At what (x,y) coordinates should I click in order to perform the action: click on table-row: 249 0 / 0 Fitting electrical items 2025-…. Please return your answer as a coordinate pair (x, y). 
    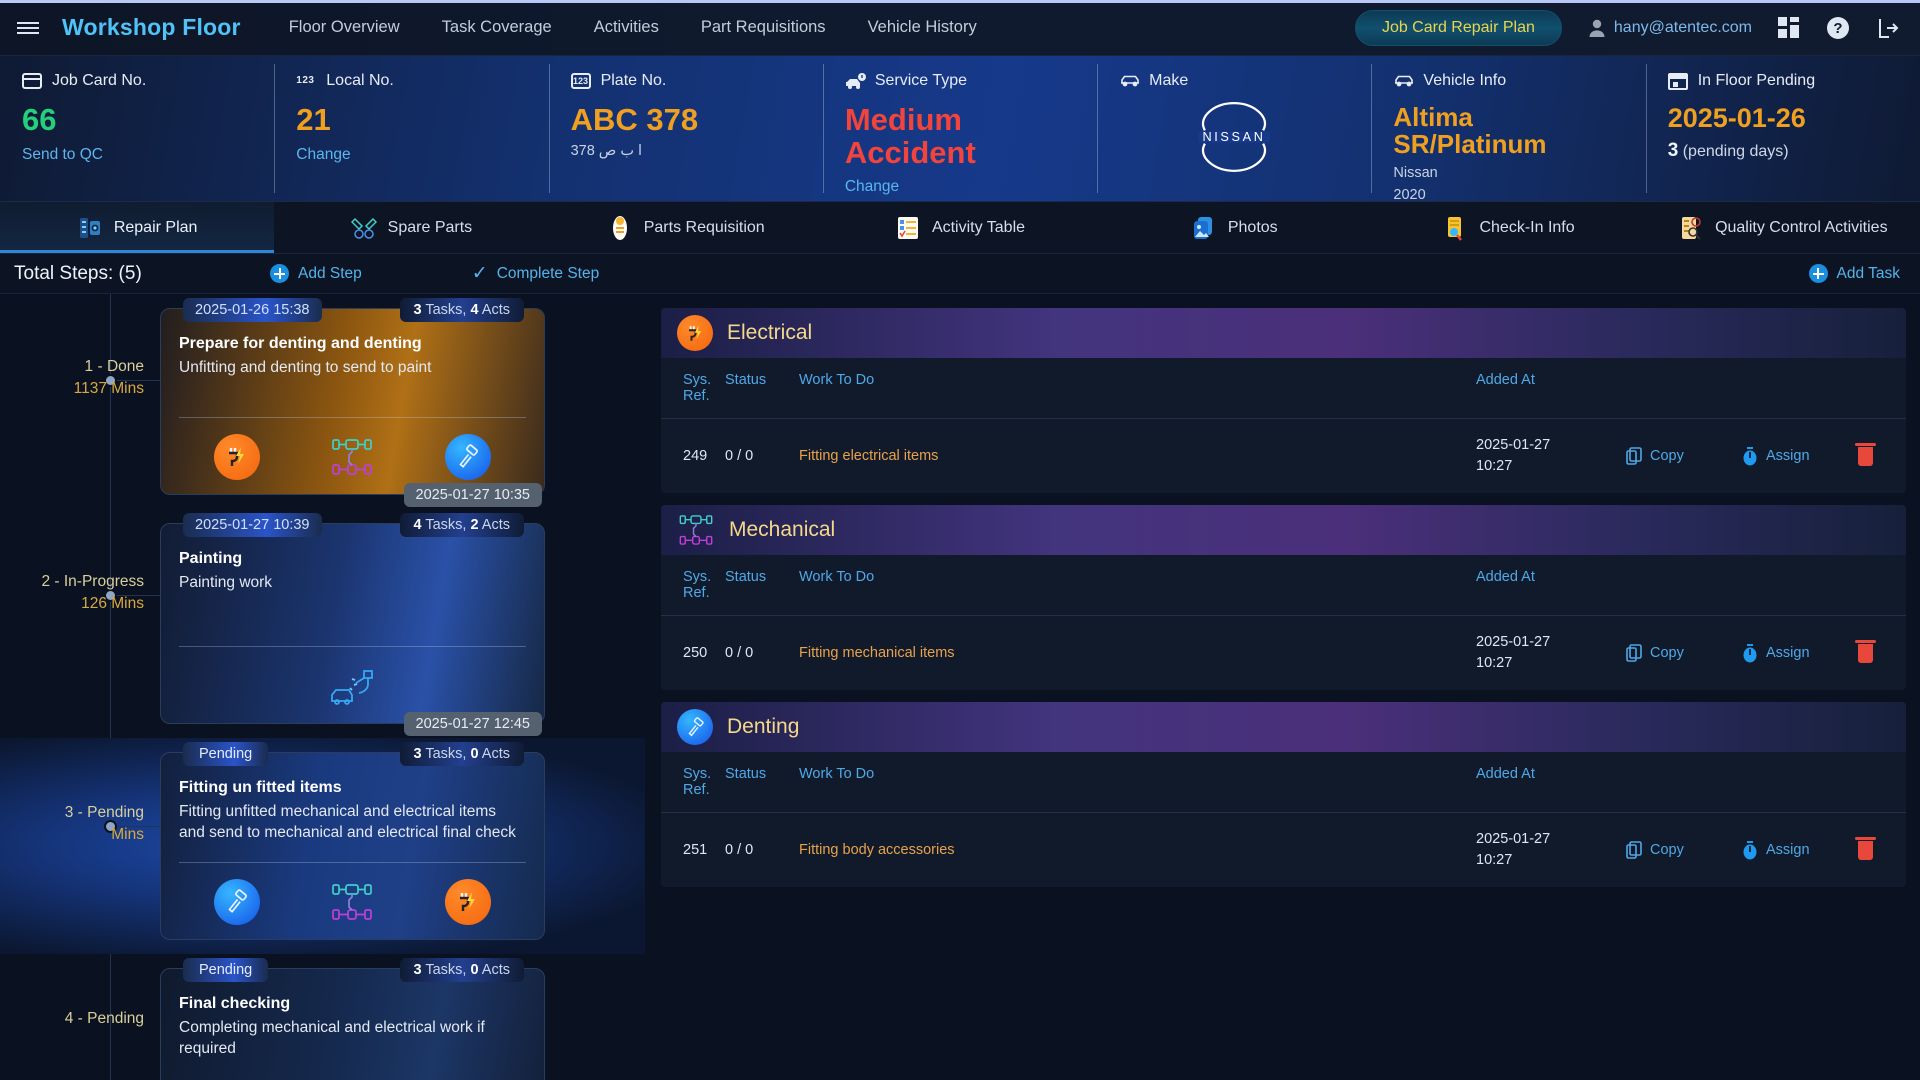
    Looking at the image, I should click on (1283, 456).